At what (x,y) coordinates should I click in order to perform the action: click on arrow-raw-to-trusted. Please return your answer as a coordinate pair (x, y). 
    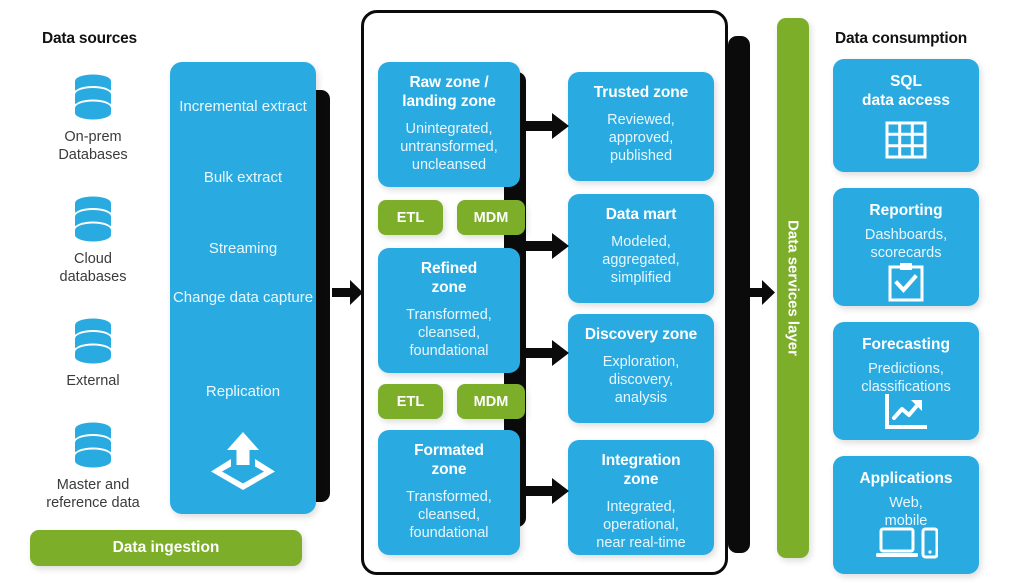
    Looking at the image, I should click on (546, 126).